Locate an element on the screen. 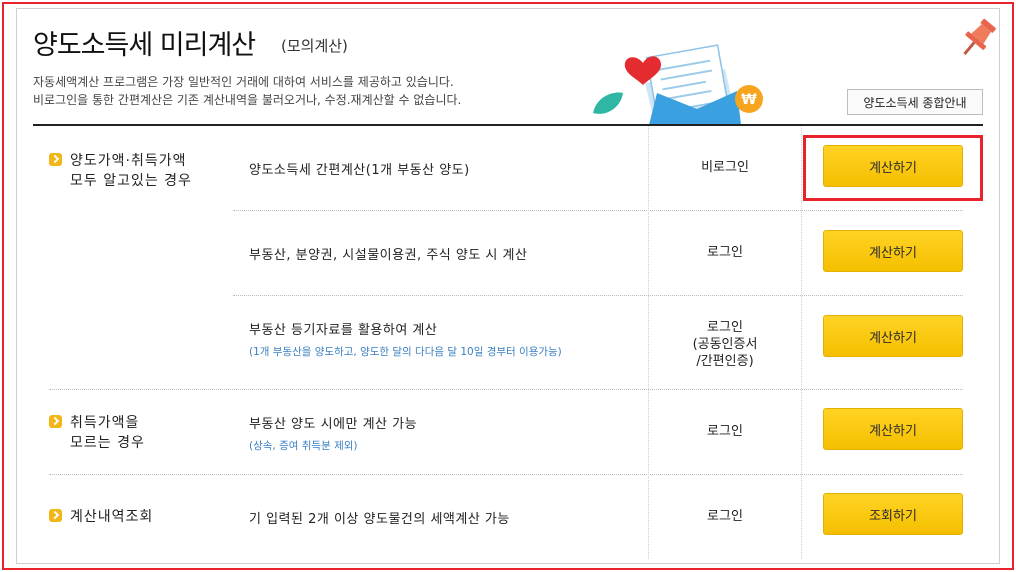 Image resolution: width=1016 pixels, height=572 pixels. category-label: 취득가액을 is located at coordinates (105, 423).